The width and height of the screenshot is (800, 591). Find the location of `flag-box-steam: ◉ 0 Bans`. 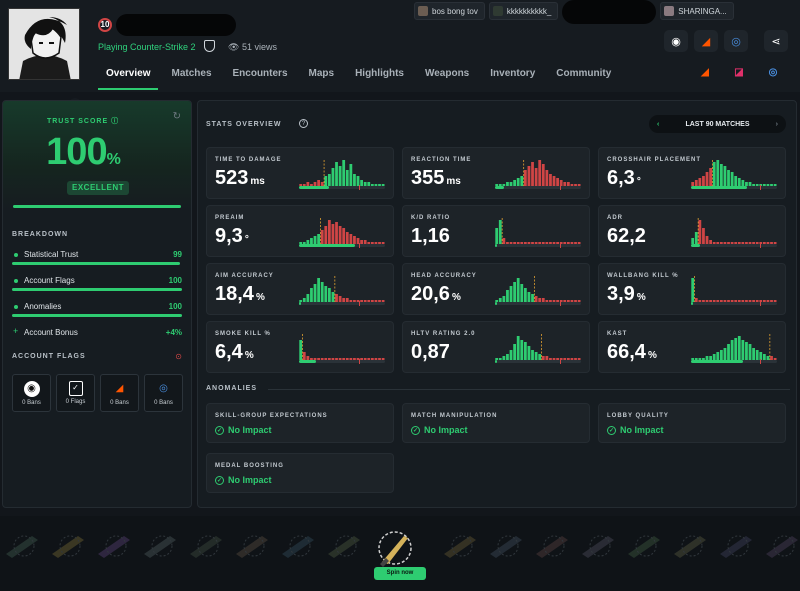

flag-box-steam: ◉ 0 Bans is located at coordinates (31, 393).